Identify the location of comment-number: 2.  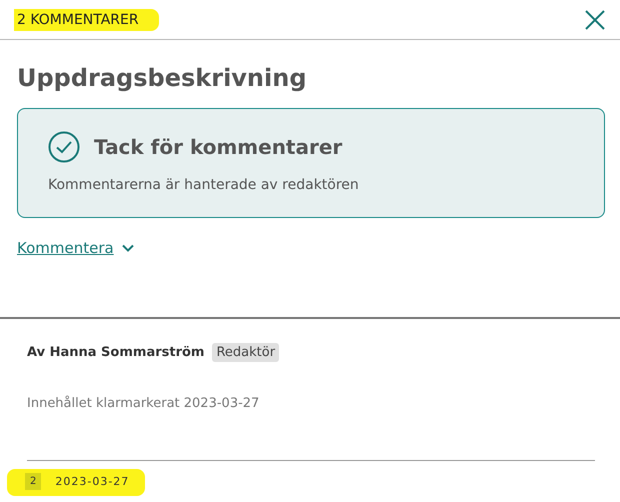
(33, 481).